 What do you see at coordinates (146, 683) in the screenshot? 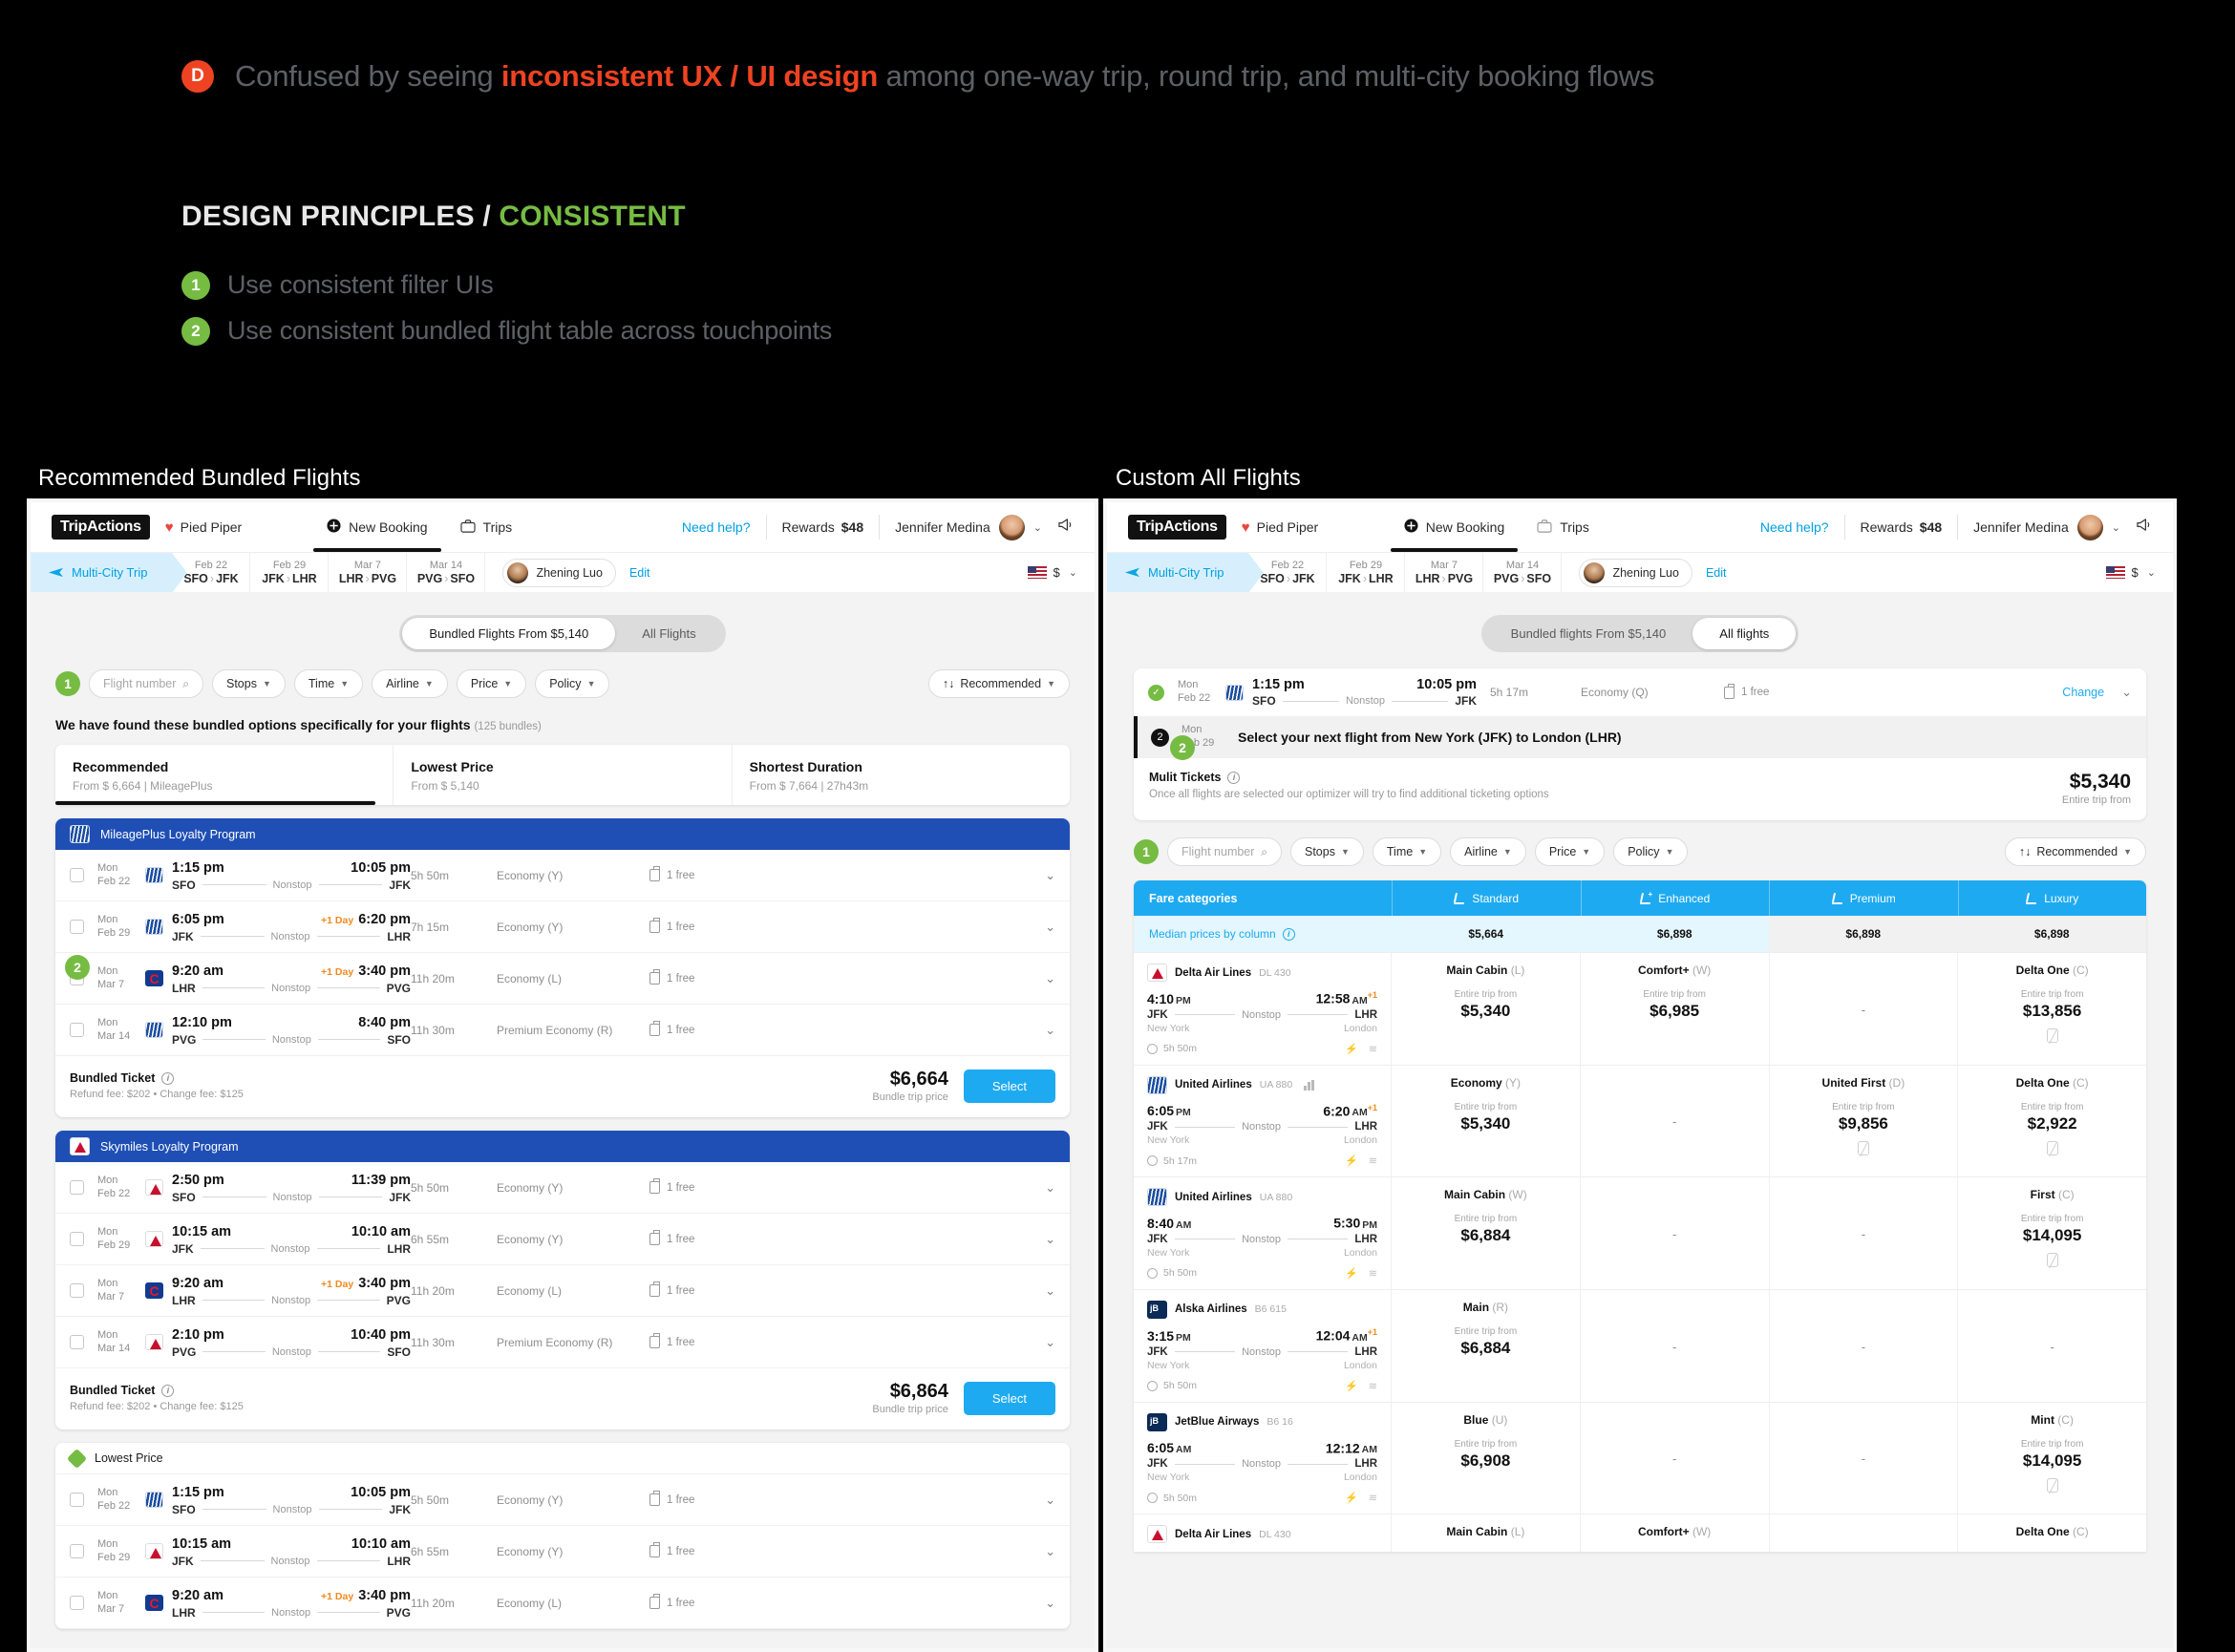
I see `search-input-left: Flight number ⌕` at bounding box center [146, 683].